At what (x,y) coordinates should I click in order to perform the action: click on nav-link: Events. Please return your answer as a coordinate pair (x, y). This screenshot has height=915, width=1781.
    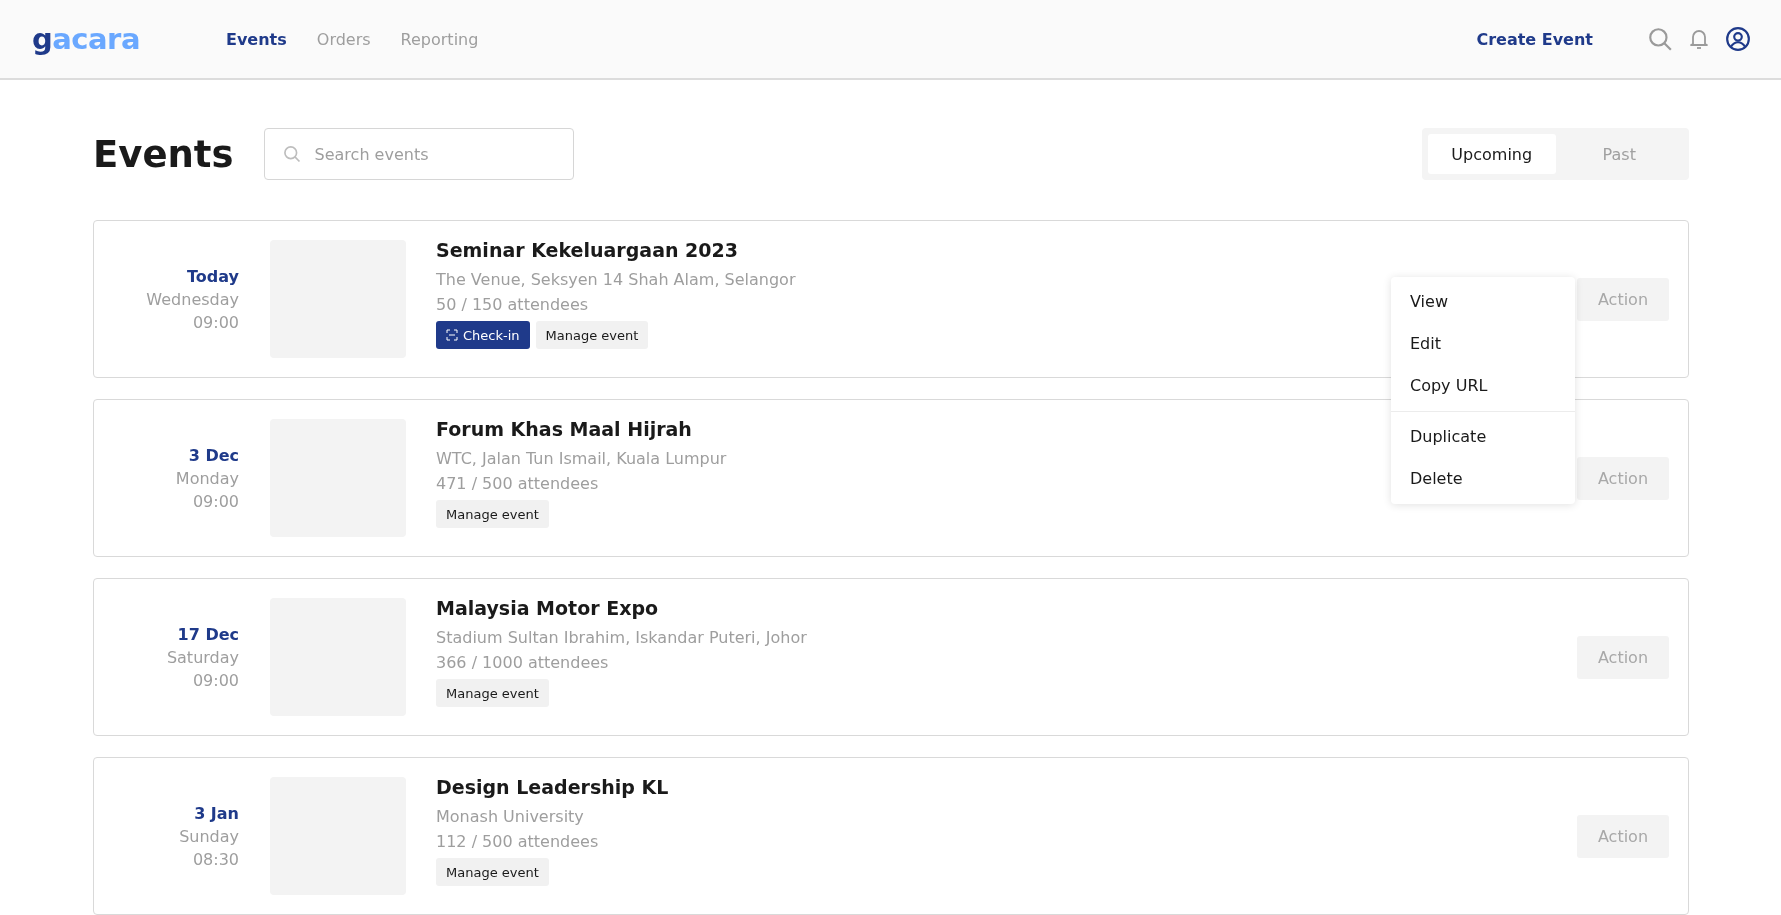
    Looking at the image, I should click on (256, 39).